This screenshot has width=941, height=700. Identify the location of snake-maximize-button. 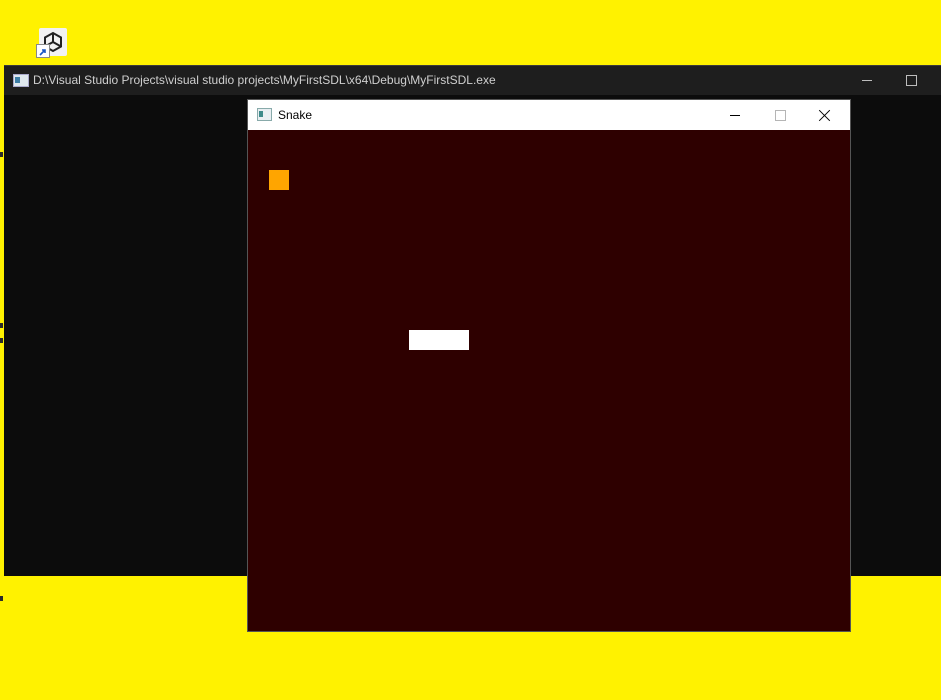
(780, 115).